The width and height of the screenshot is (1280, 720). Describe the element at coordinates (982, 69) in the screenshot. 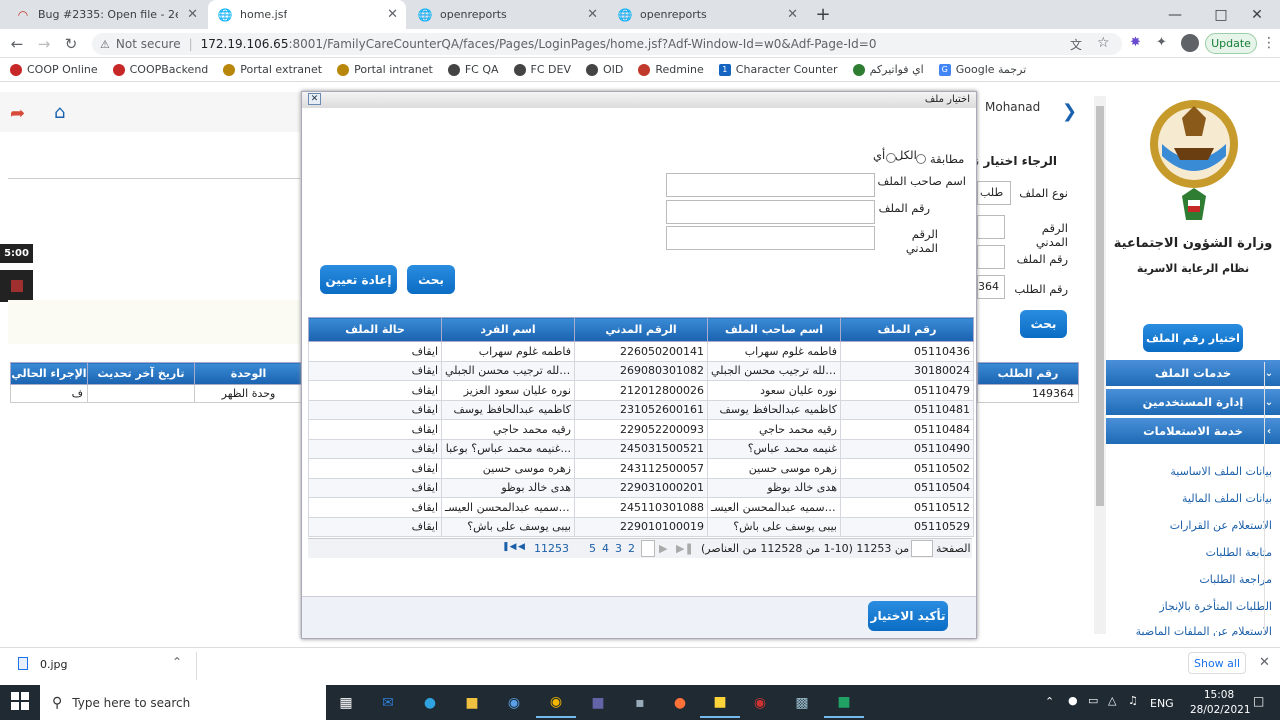

I see `bookmark-google-translate: G Google ترجمة` at that location.